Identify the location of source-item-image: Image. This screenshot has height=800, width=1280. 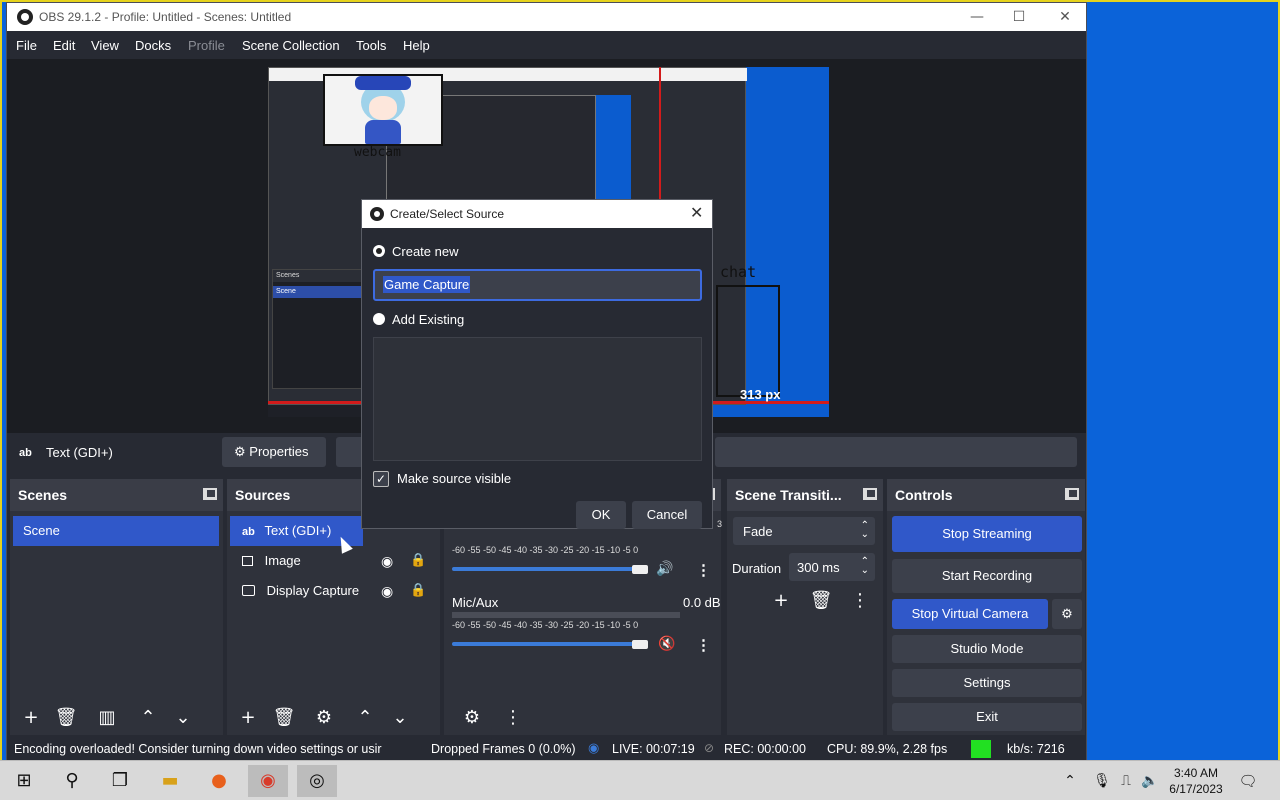
(333, 561).